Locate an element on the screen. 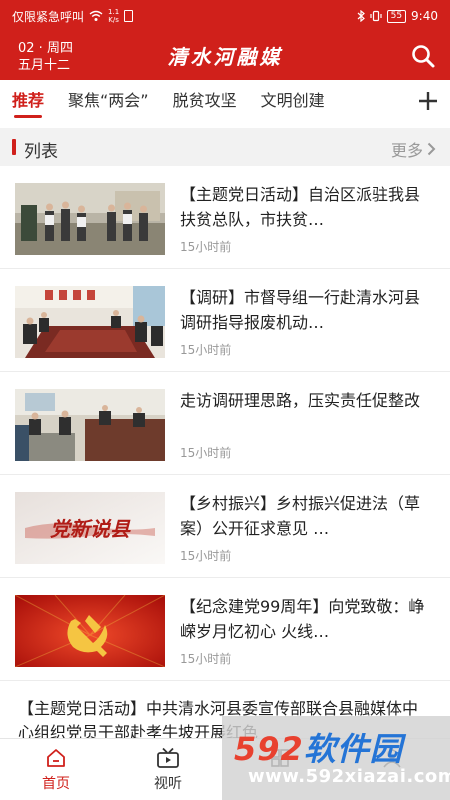  bluetooth-icon is located at coordinates (361, 16).